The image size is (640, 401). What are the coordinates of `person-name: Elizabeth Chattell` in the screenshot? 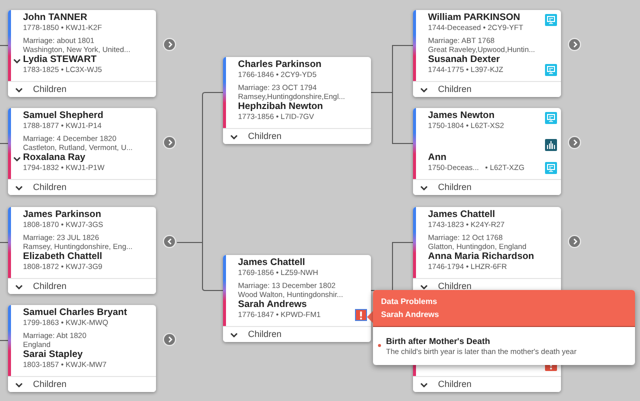 It's located at (63, 257).